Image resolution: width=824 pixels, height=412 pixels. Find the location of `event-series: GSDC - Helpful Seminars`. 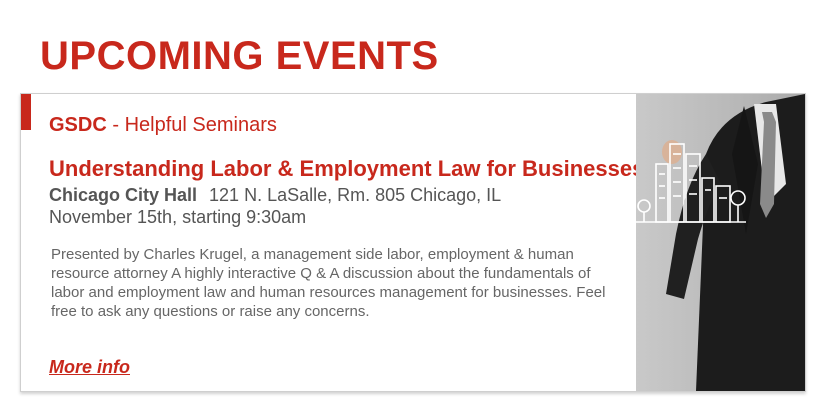

event-series: GSDC - Helpful Seminars is located at coordinates (163, 125).